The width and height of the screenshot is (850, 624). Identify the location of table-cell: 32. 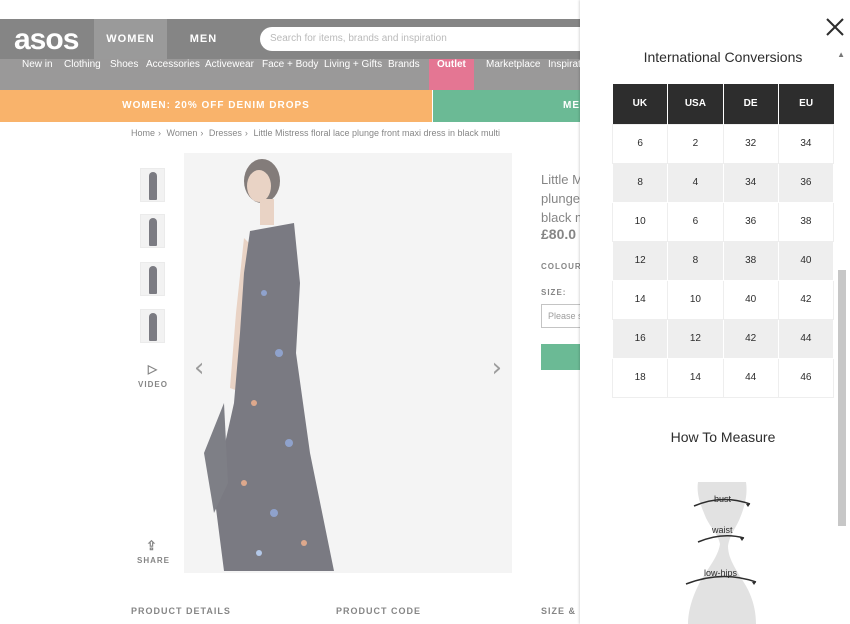
(750, 143).